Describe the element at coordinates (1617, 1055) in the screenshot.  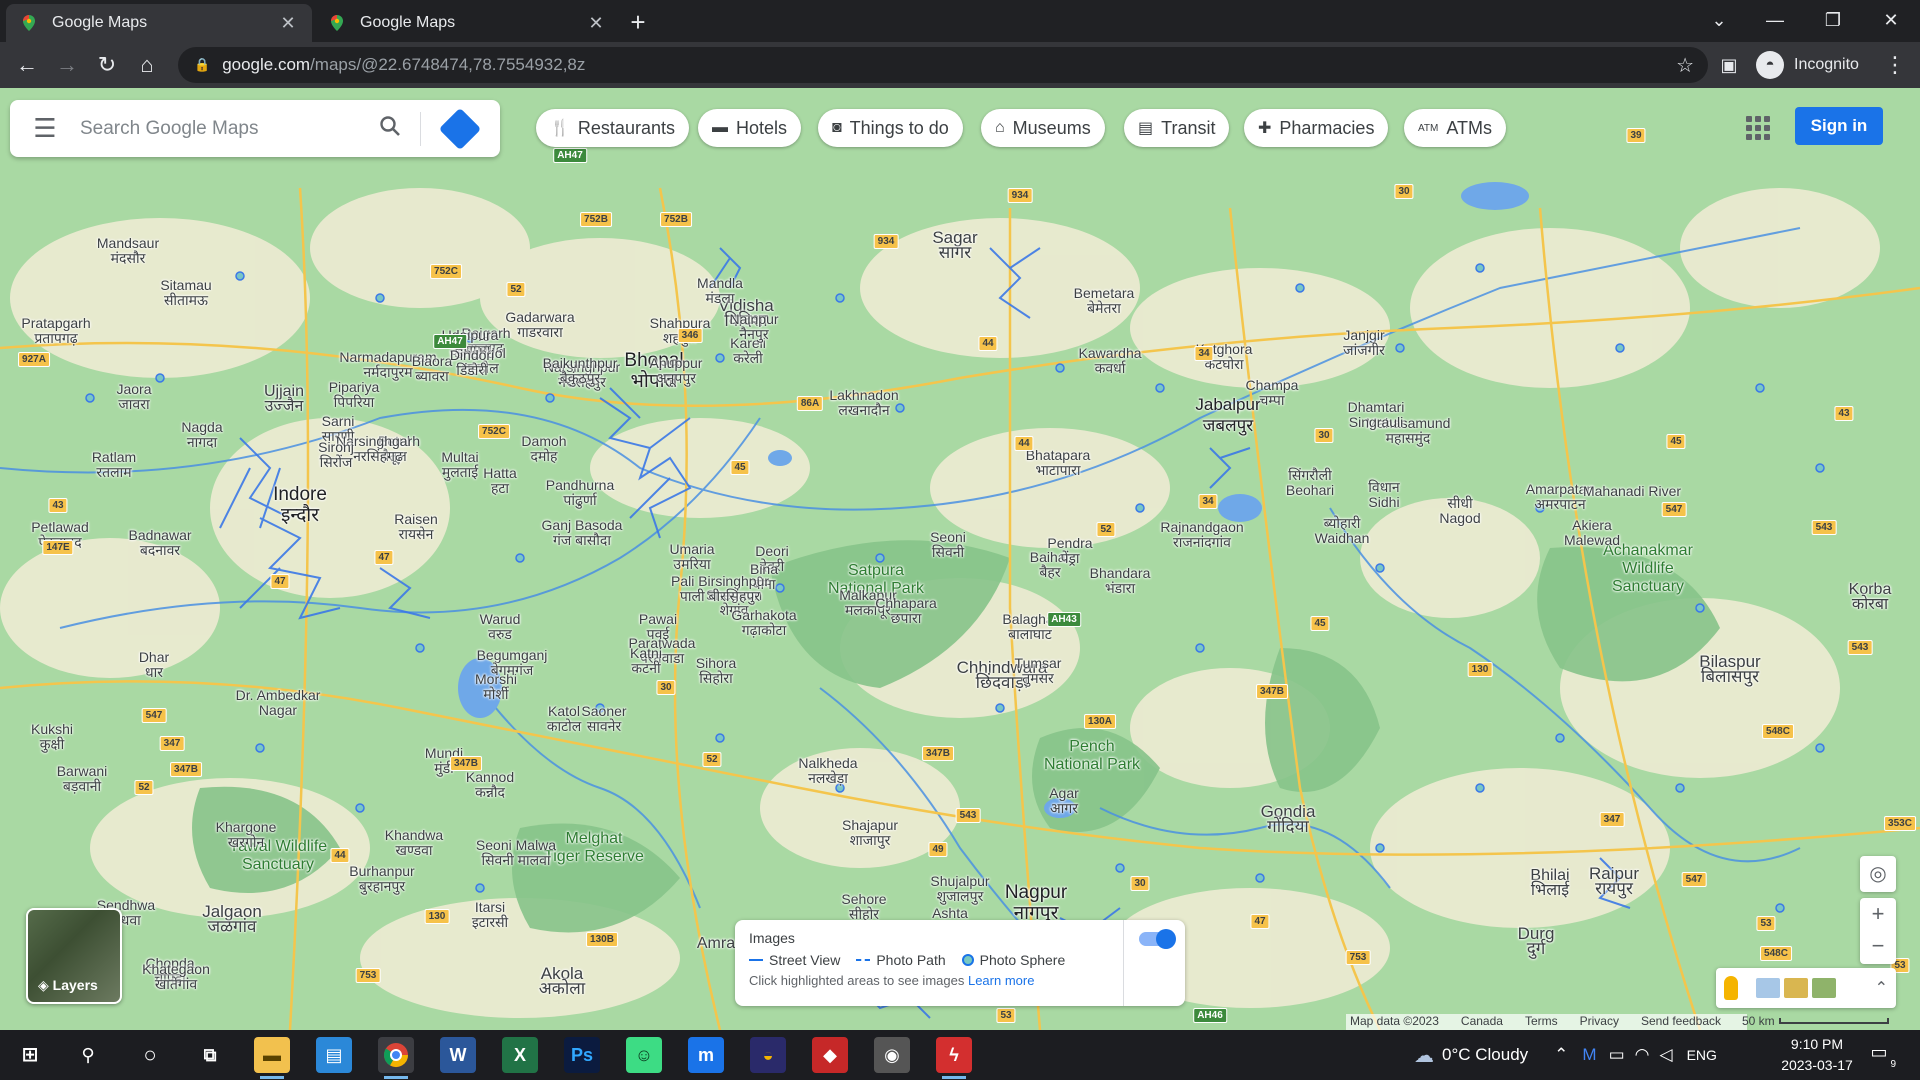
I see `battery-icon: ▭` at that location.